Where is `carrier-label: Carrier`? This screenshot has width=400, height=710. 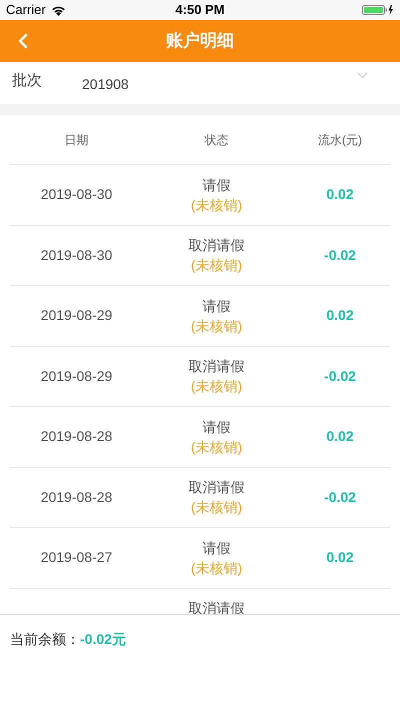 carrier-label: Carrier is located at coordinates (26, 10).